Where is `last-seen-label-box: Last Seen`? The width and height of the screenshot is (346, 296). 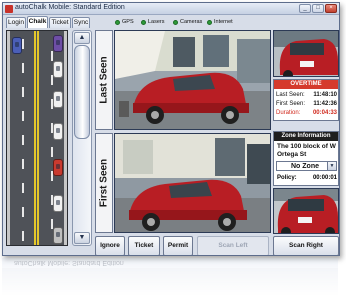
last-seen-label-box: Last Seen is located at coordinates (104, 80).